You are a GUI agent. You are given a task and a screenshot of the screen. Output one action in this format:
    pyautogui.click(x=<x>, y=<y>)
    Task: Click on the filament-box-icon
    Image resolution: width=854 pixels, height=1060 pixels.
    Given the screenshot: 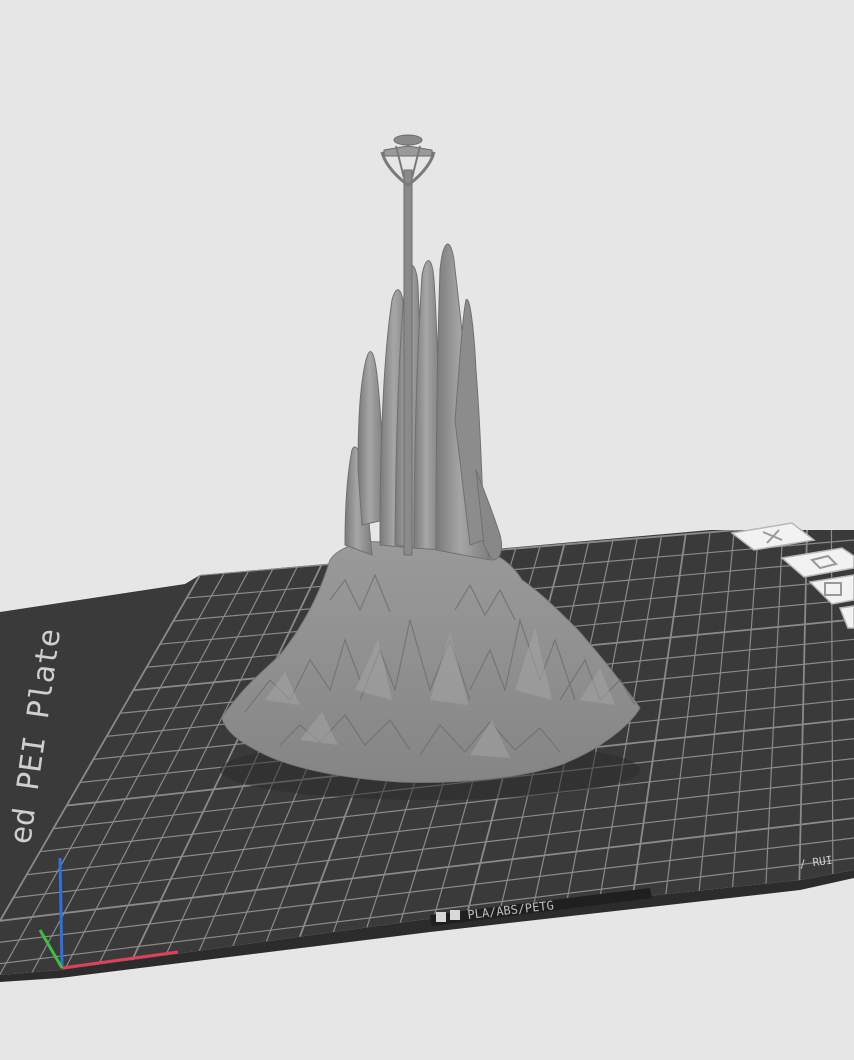 What is the action you would take?
    pyautogui.click(x=441, y=917)
    